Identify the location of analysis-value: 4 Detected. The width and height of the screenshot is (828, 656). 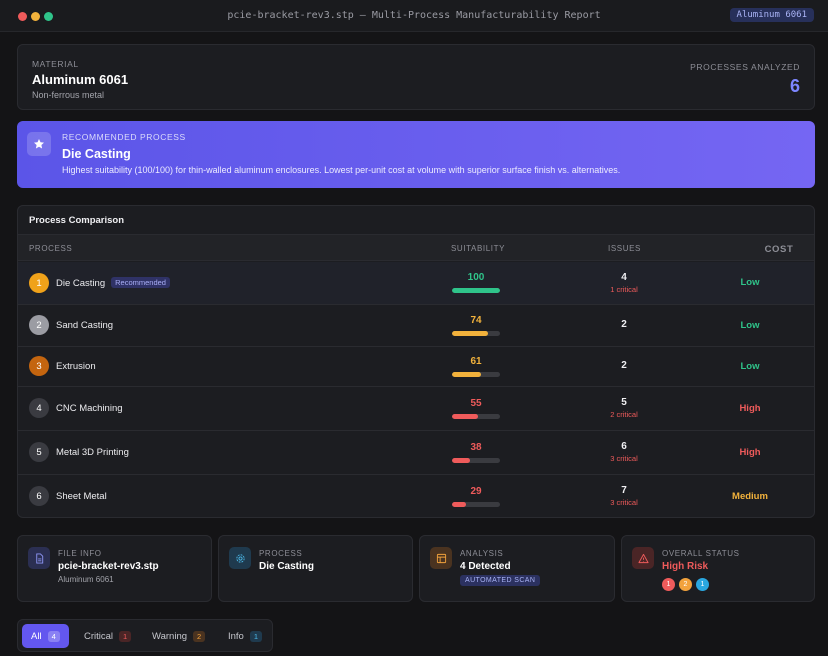
(485, 566).